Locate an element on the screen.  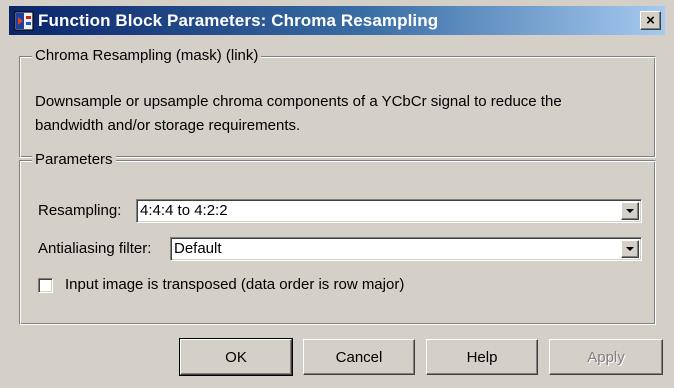
apply-button: Apply is located at coordinates (606, 357).